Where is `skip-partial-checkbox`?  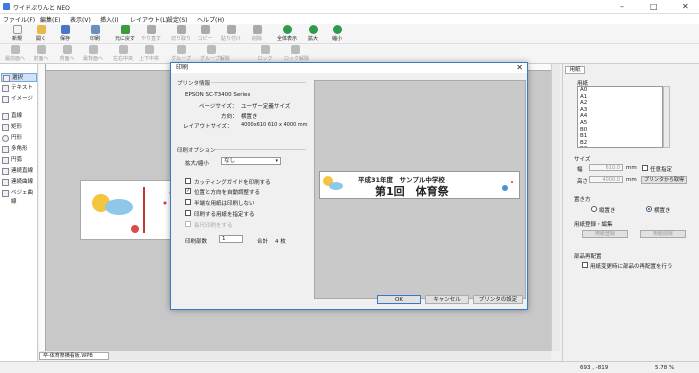 skip-partial-checkbox is located at coordinates (188, 202).